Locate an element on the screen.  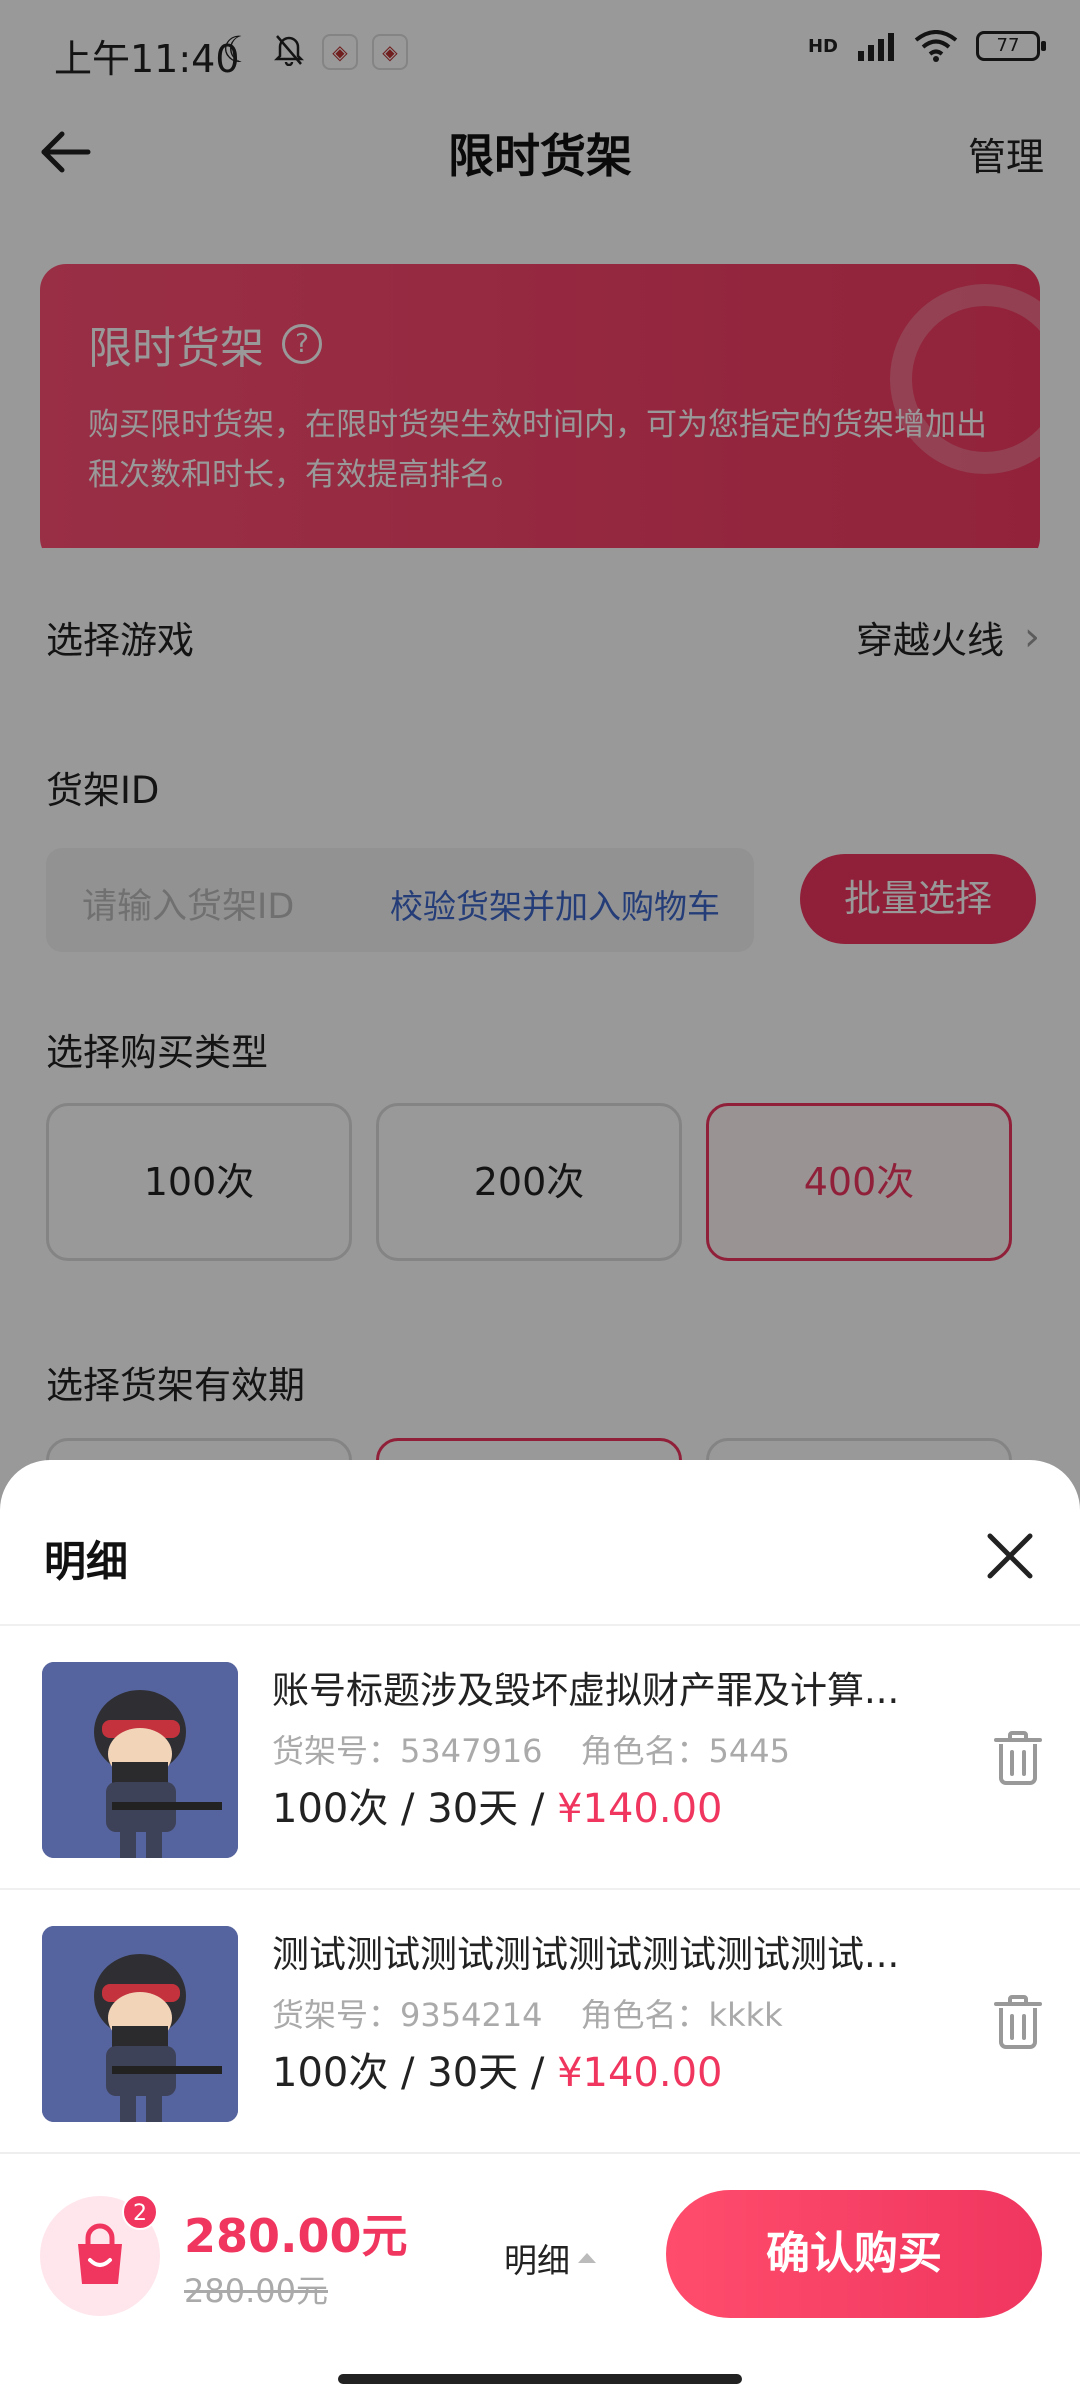
item-meta: 货架号：5347916 角色名：5445 is located at coordinates (531, 1749).